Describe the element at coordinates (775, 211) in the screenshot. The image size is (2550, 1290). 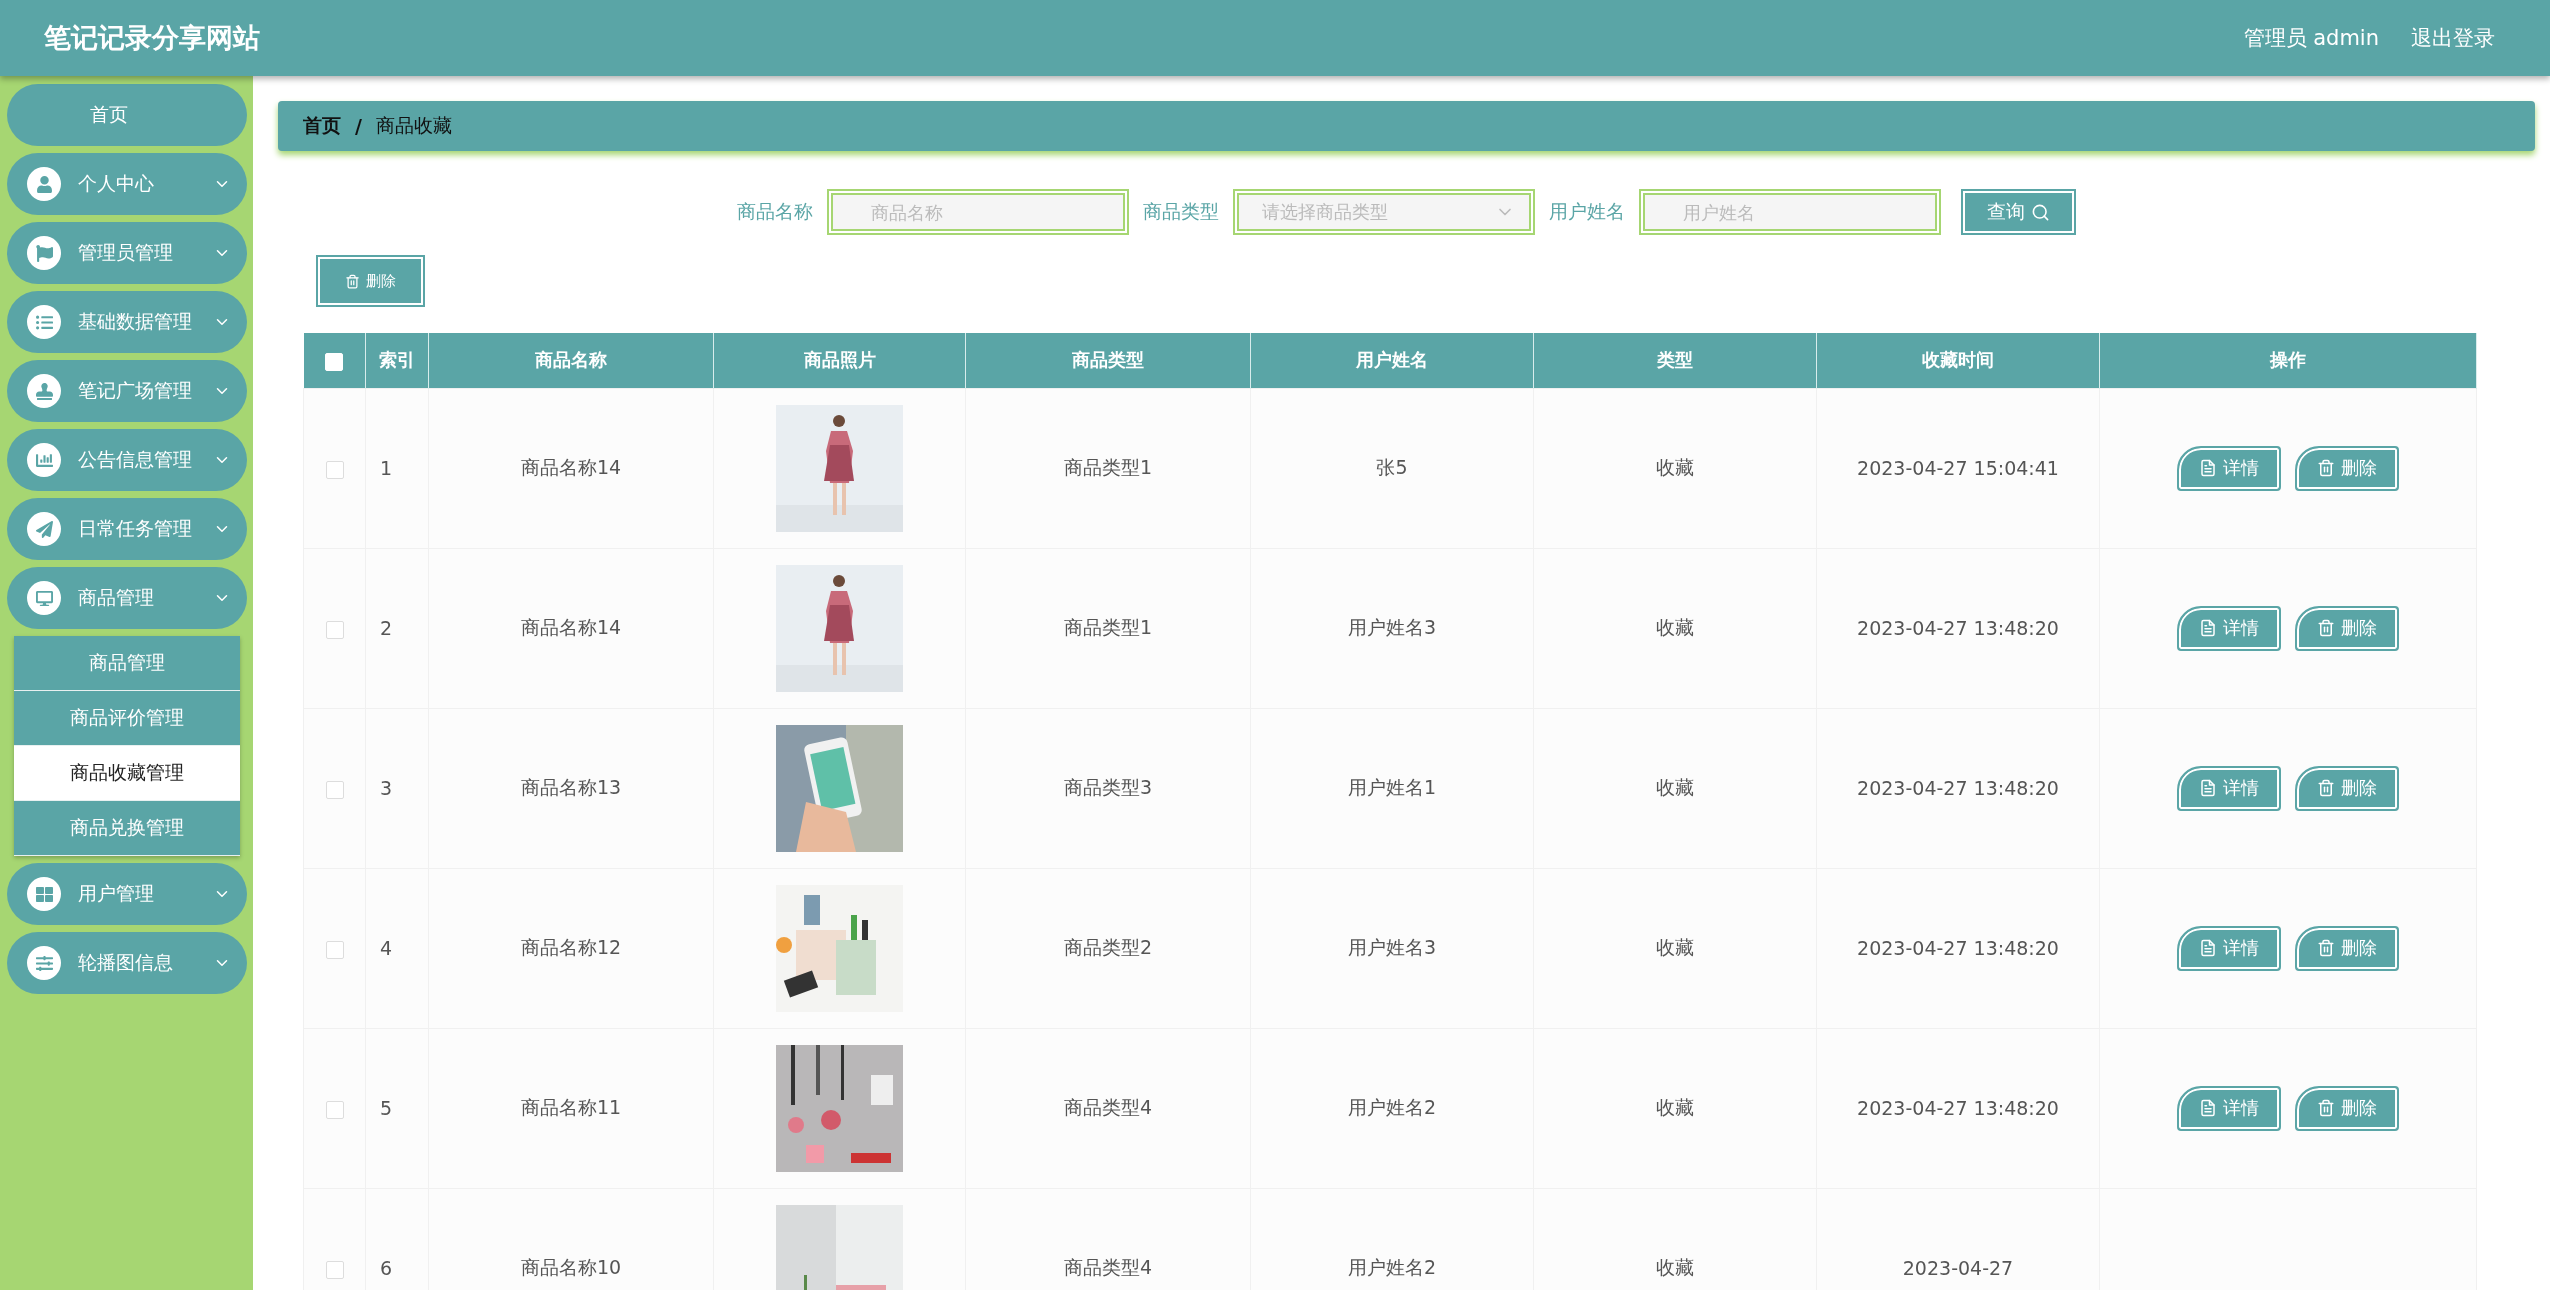
I see `field-label: 商品名称` at that location.